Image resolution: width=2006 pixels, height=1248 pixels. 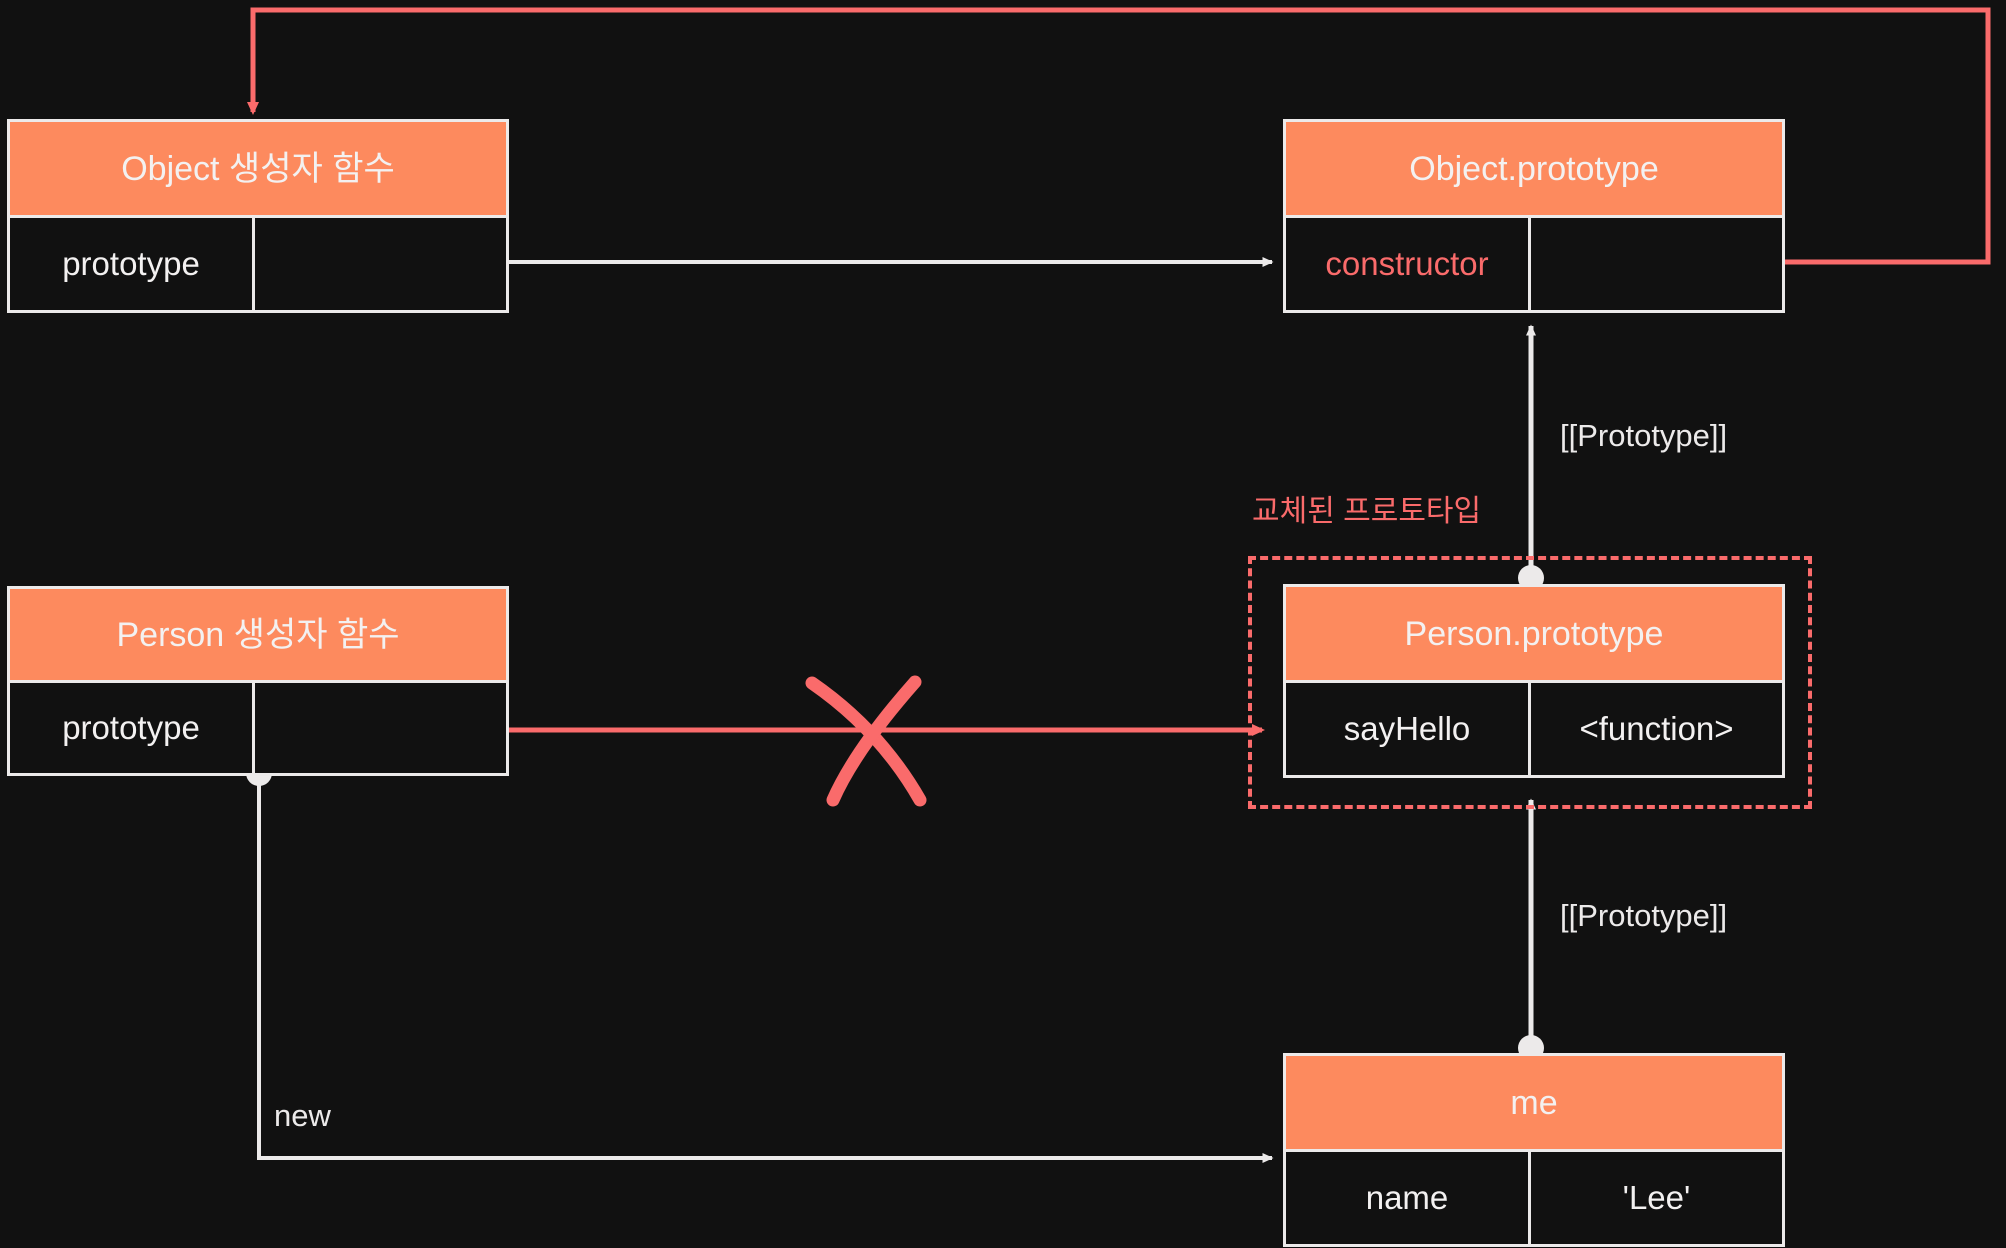 I want to click on box-object-prototype: Object.prototype constructor, so click(x=1534, y=216).